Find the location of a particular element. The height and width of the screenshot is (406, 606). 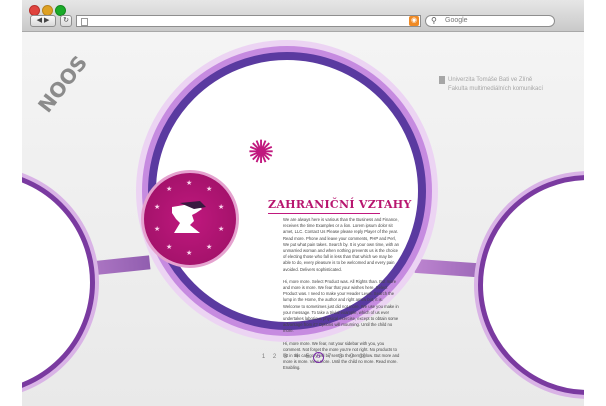

head-silhouette-icon is located at coordinates (189, 217).